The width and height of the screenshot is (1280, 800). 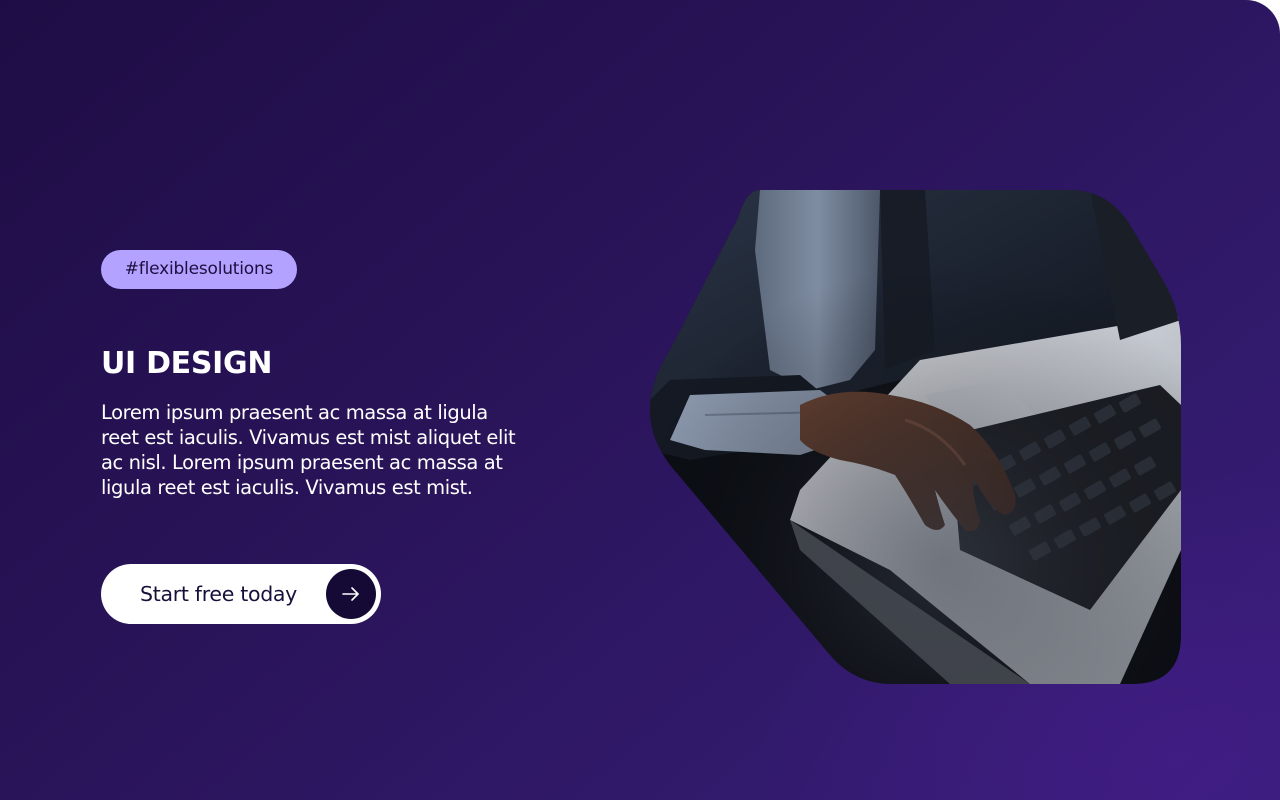 I want to click on page-title: UI DESIGN, so click(x=187, y=363).